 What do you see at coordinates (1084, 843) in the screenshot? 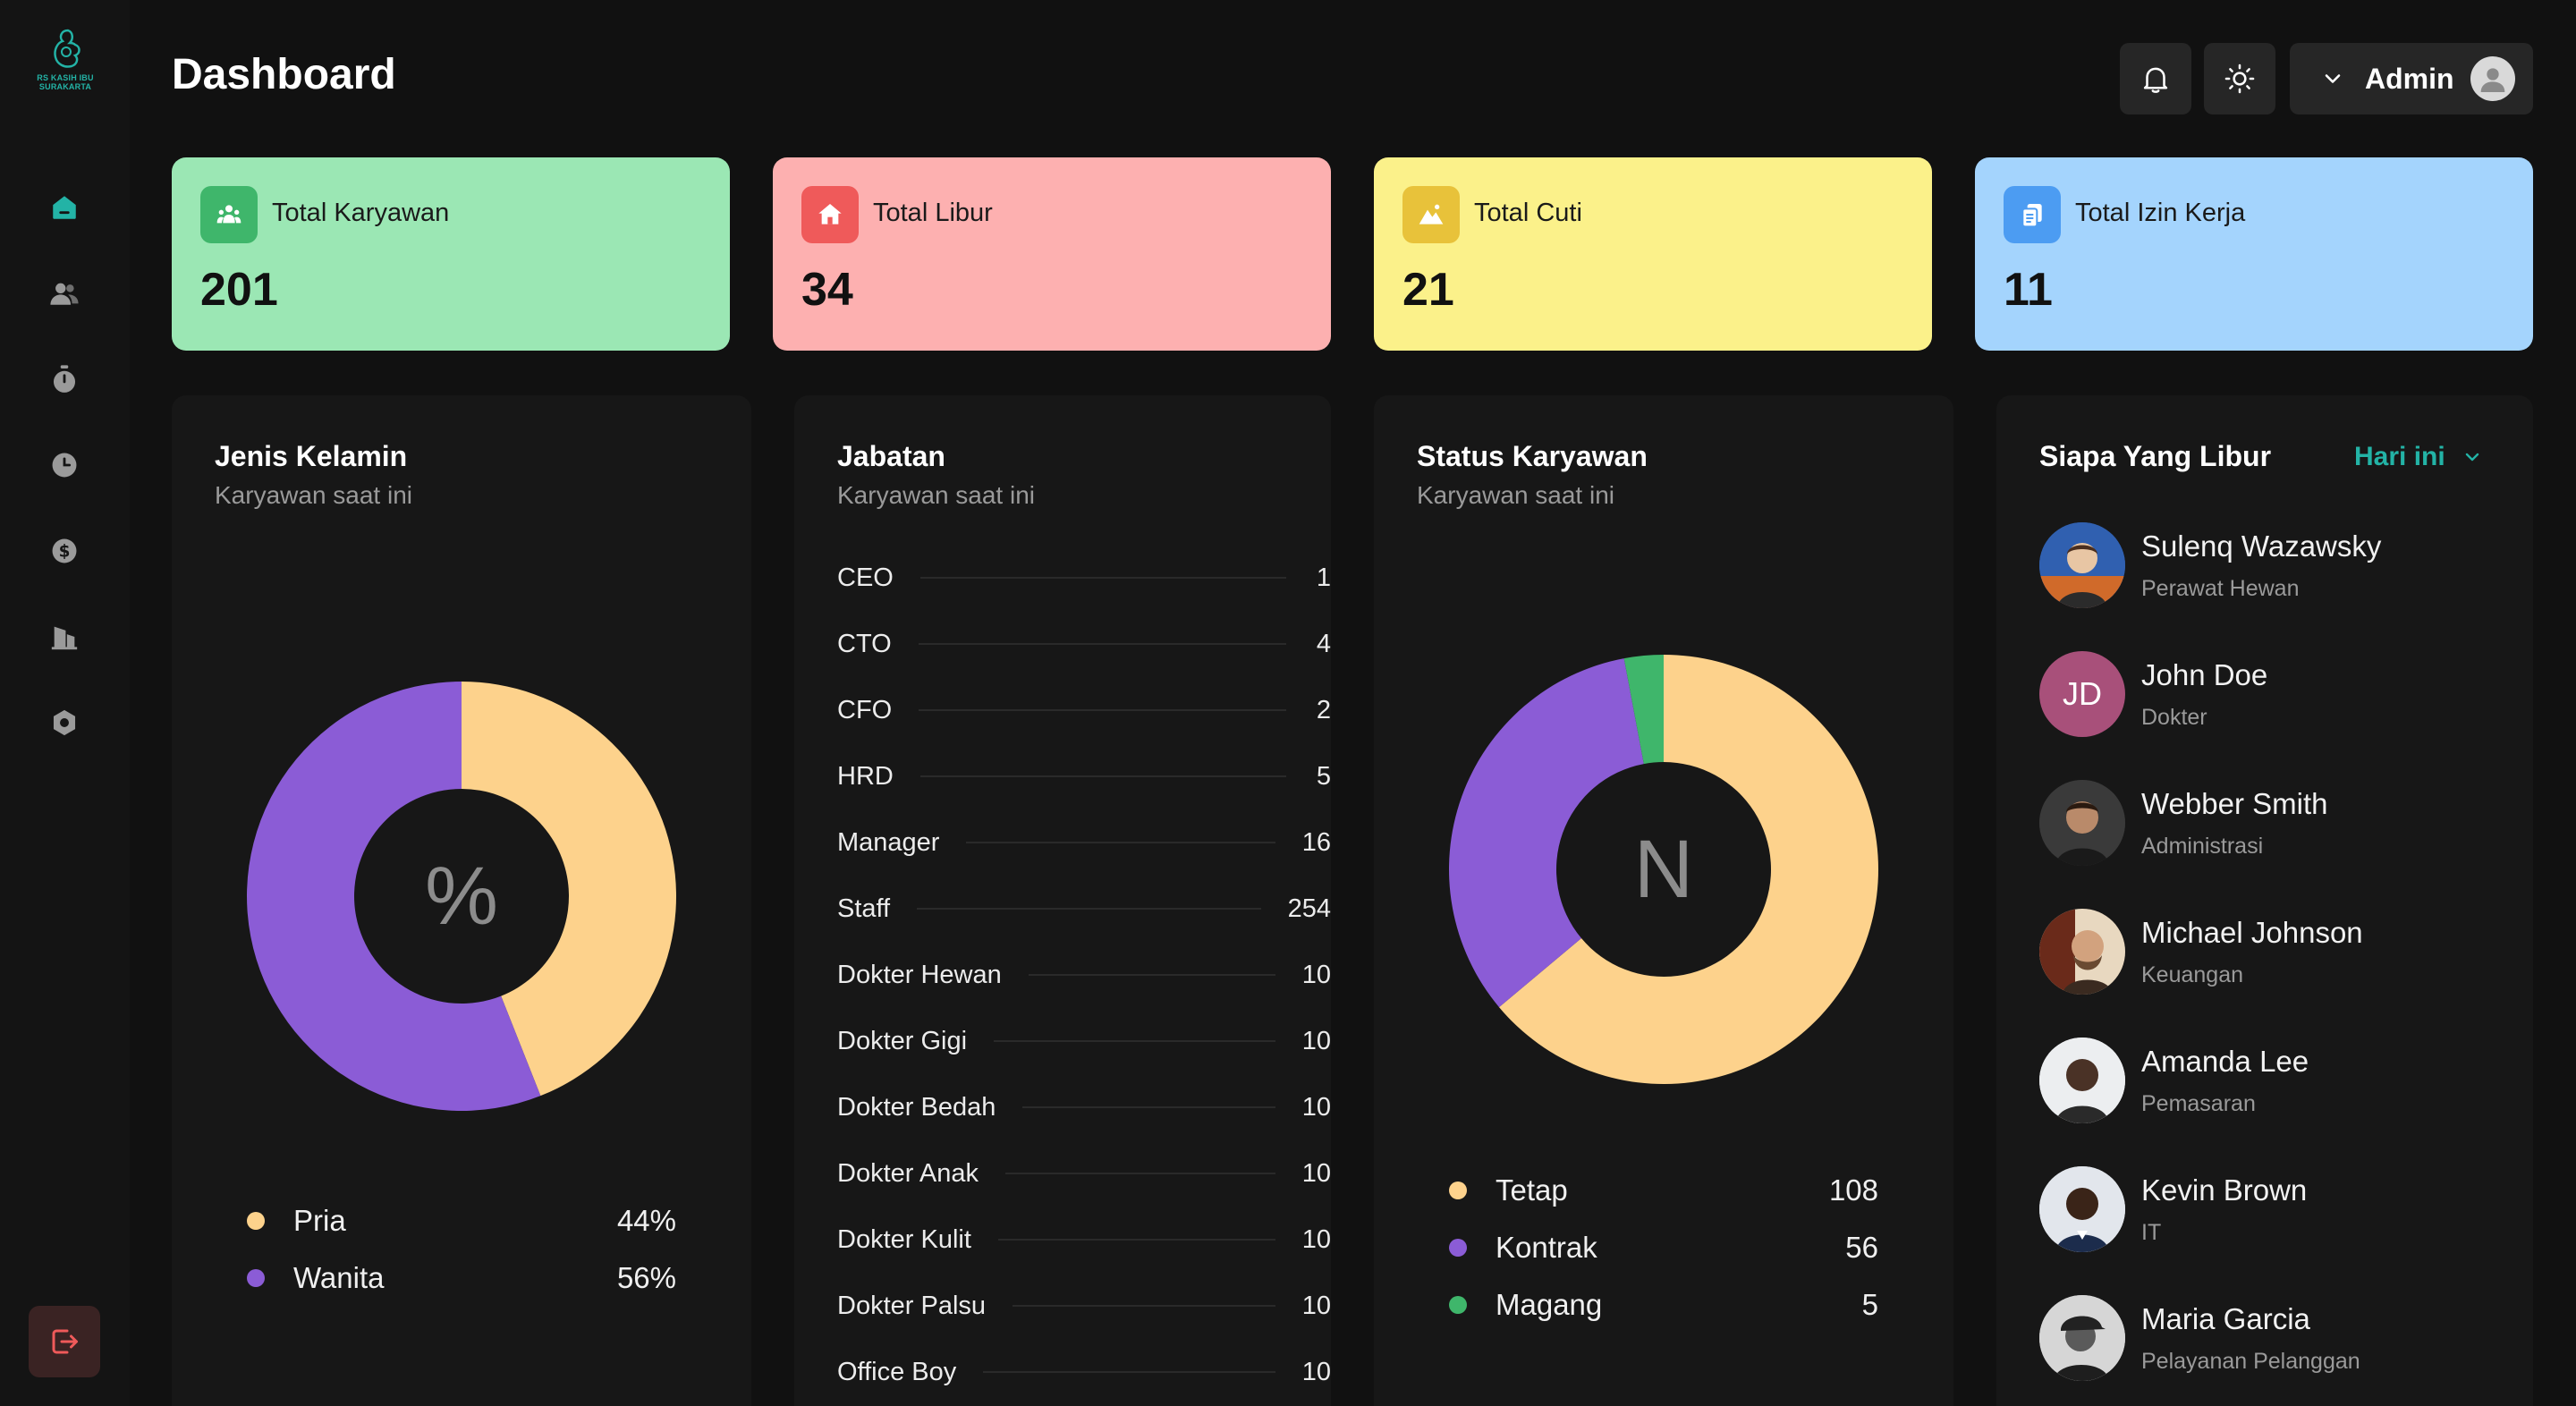
I see `list-item: Manager 16` at bounding box center [1084, 843].